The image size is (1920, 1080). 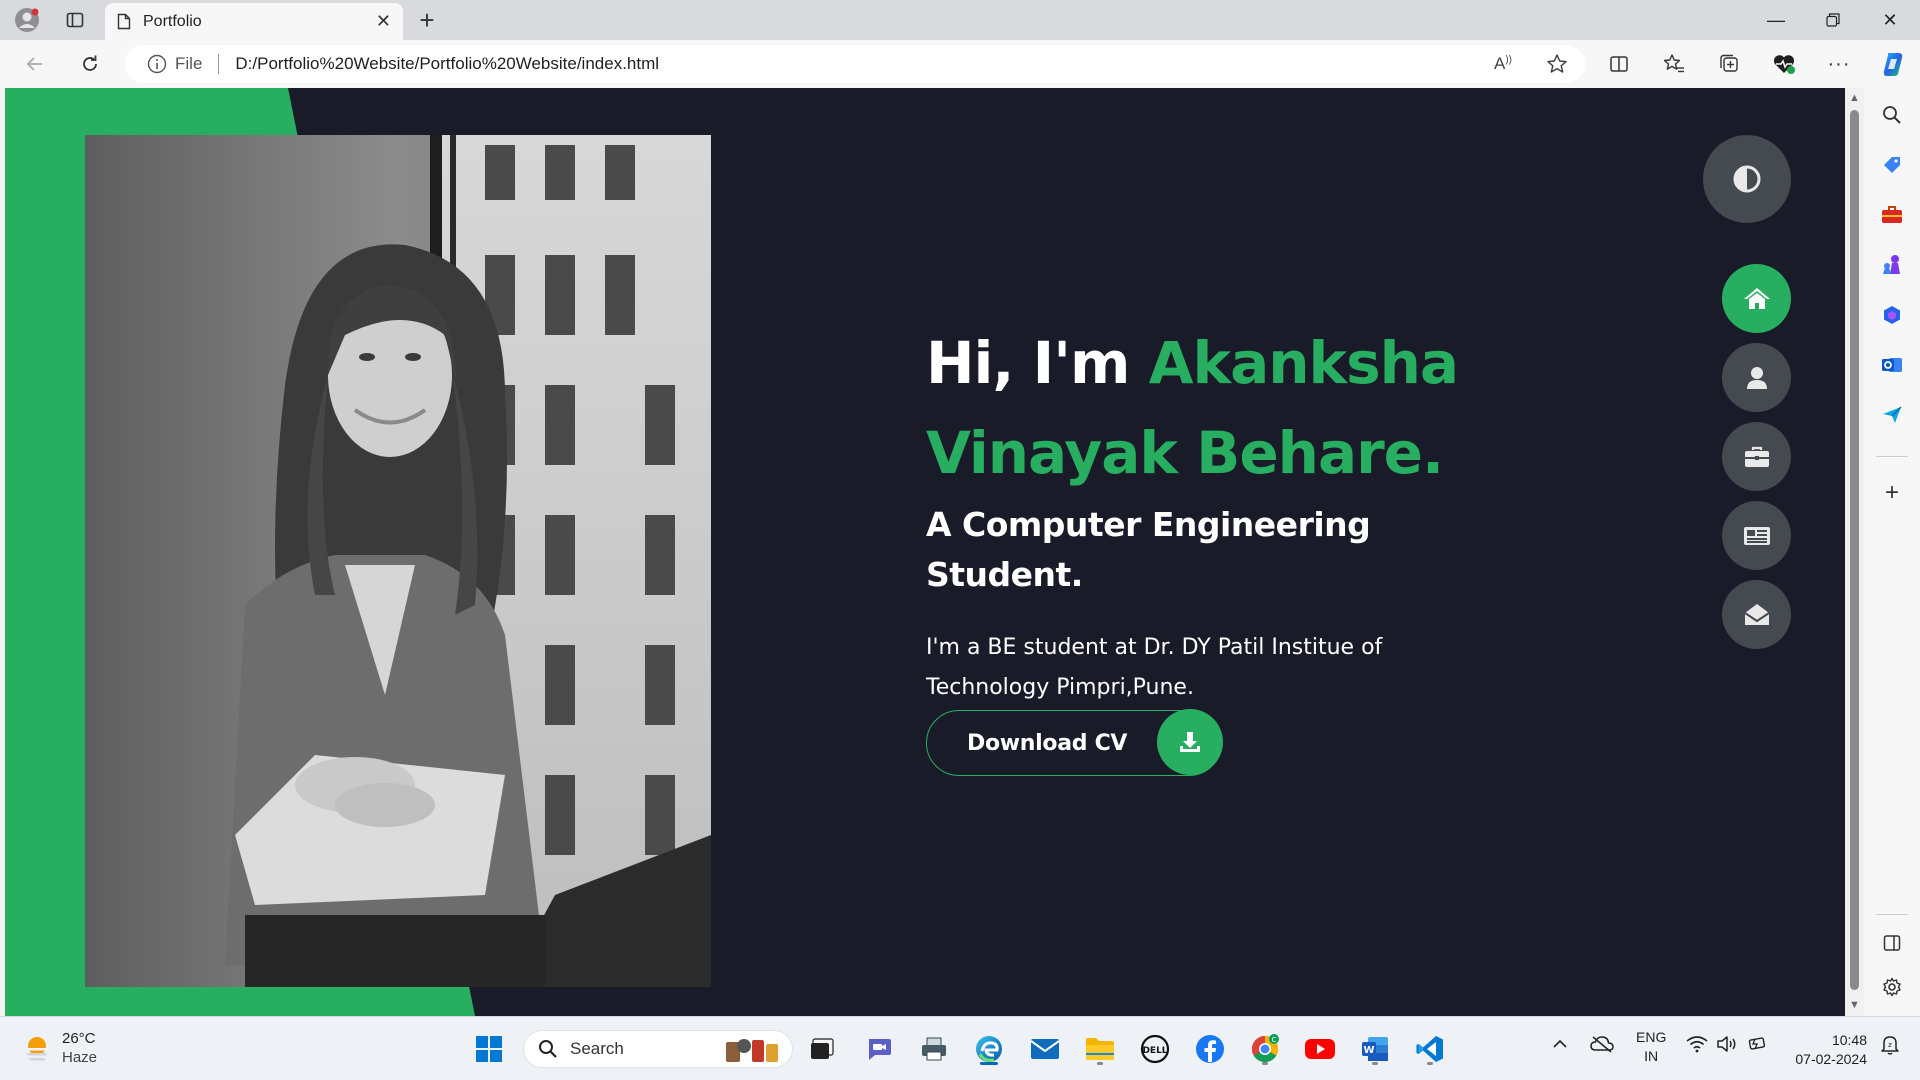 I want to click on collections-icon, so click(x=1729, y=63).